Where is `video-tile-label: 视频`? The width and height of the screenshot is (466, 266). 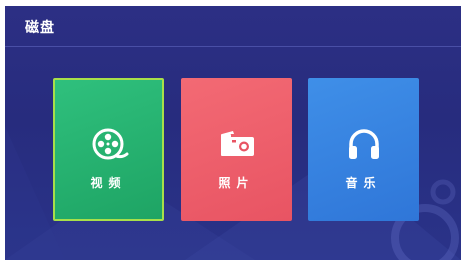 video-tile-label: 视频 is located at coordinates (108, 183).